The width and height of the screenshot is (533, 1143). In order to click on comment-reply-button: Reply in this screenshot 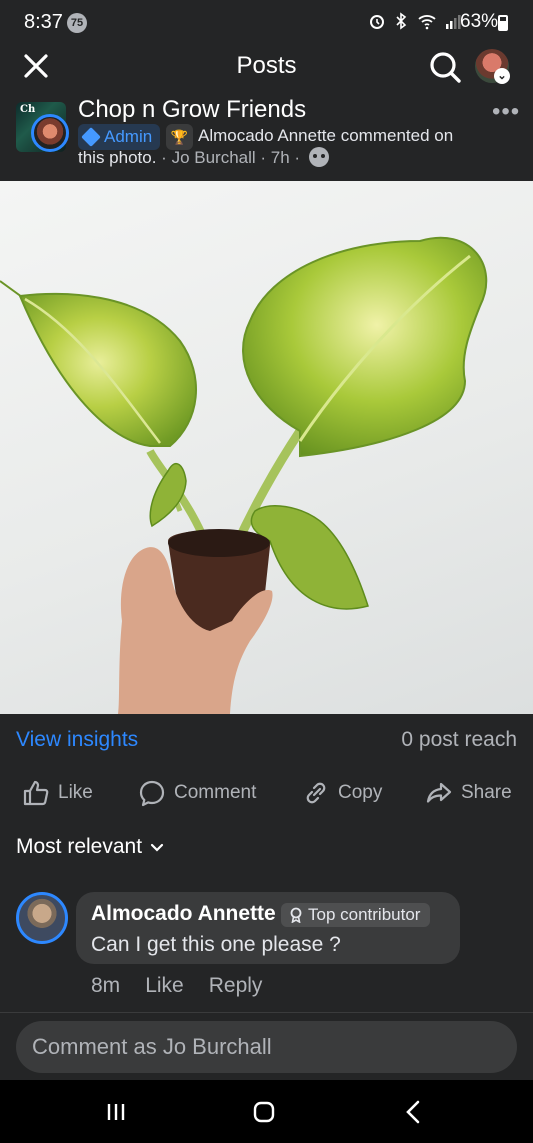, I will do `click(236, 986)`.